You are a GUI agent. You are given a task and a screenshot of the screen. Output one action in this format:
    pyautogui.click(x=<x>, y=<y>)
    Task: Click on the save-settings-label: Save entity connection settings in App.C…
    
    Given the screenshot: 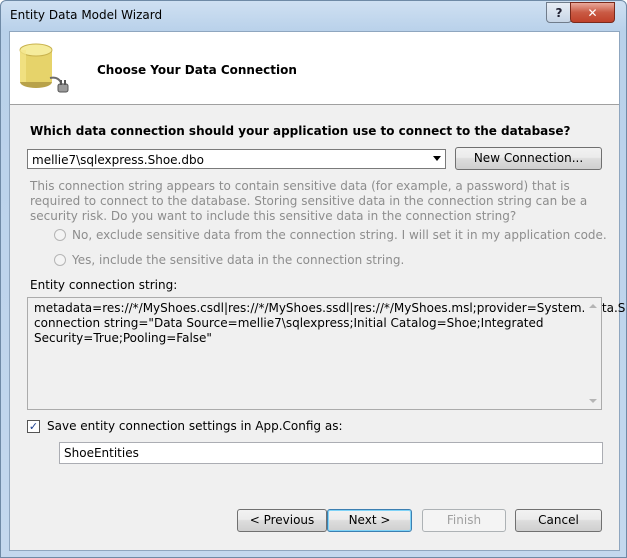 What is the action you would take?
    pyautogui.click(x=195, y=426)
    